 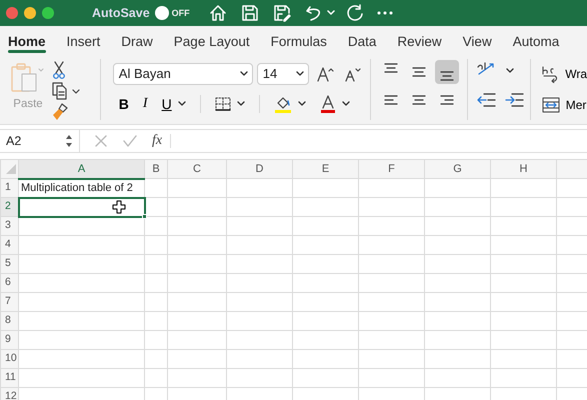 I want to click on shrink-font-button, so click(x=352, y=74).